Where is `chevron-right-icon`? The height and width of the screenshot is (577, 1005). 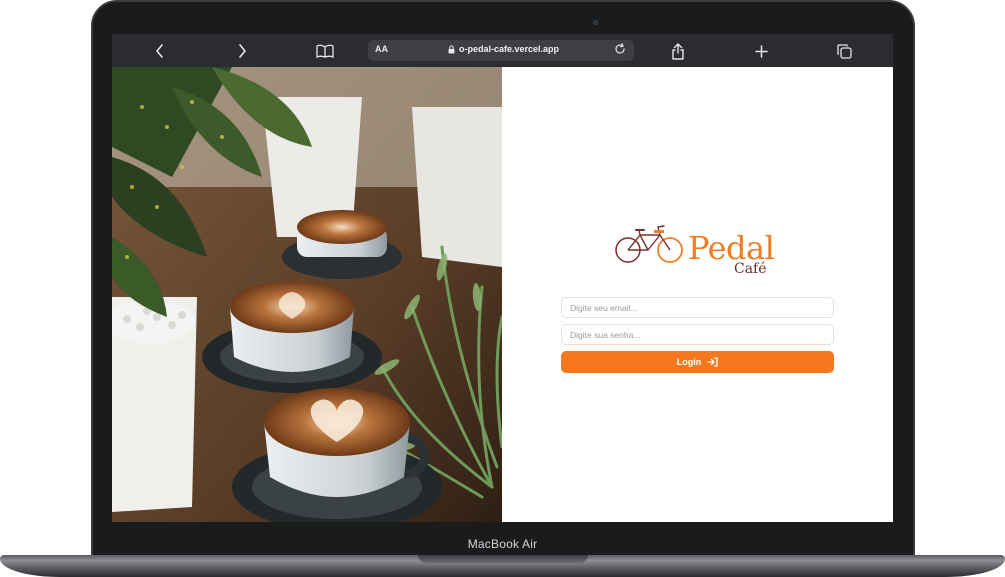
chevron-right-icon is located at coordinates (242, 51).